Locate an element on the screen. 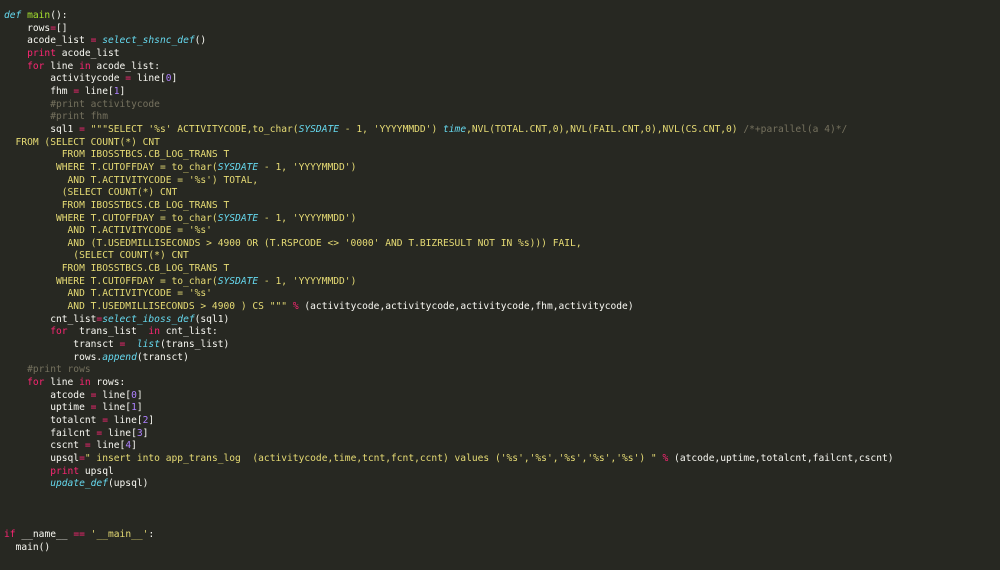 The image size is (1000, 570). code-line: rows=[] is located at coordinates (501, 29).